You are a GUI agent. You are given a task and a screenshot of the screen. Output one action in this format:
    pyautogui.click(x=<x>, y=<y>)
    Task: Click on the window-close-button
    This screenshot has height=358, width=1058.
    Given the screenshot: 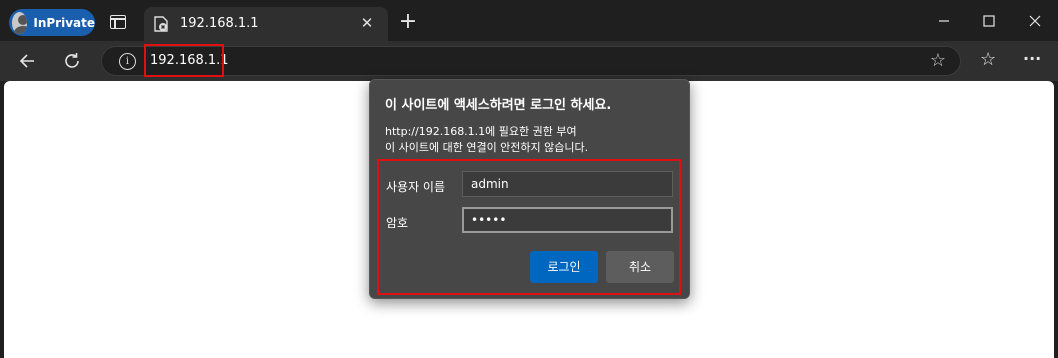 What is the action you would take?
    pyautogui.click(x=1035, y=20)
    